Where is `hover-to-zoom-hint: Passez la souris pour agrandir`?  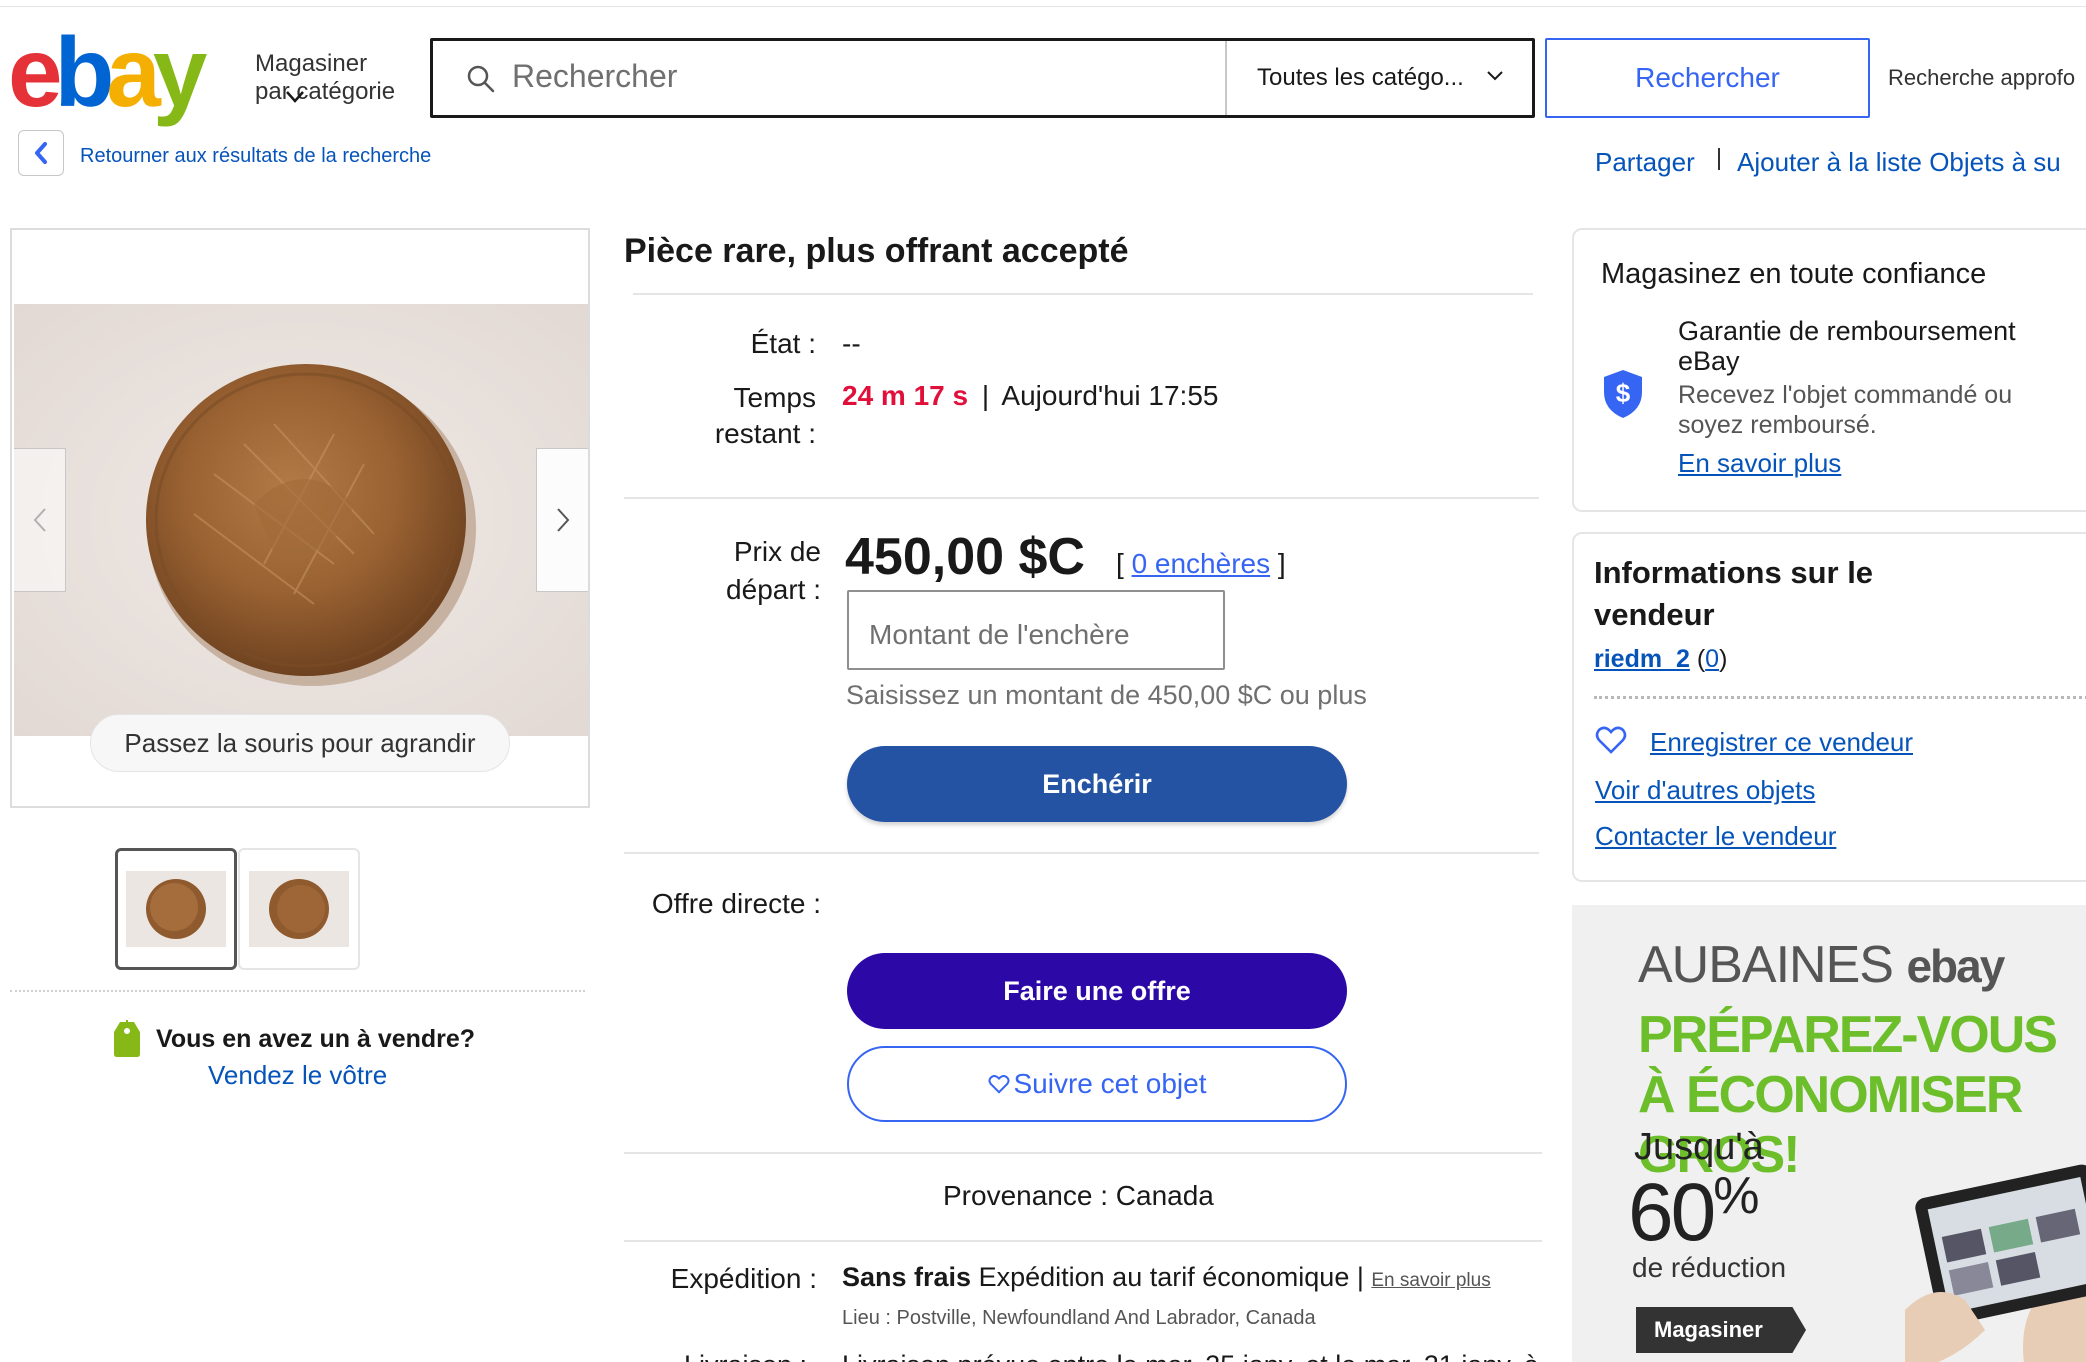
hover-to-zoom-hint: Passez la souris pour agrandir is located at coordinates (300, 743).